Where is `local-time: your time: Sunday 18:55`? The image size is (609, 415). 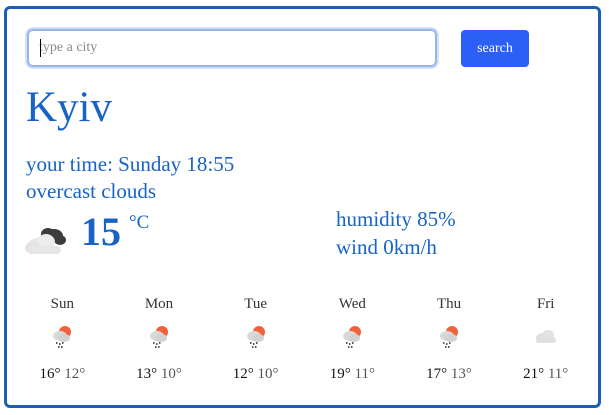 local-time: your time: Sunday 18:55 is located at coordinates (130, 164).